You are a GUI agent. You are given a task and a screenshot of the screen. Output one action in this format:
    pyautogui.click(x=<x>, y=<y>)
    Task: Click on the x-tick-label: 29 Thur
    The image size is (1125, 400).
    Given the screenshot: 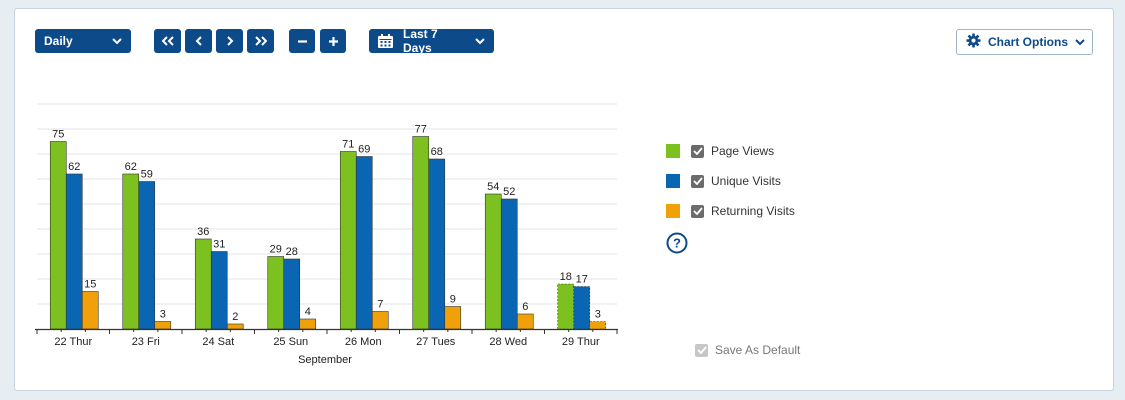 What is the action you would take?
    pyautogui.click(x=581, y=342)
    